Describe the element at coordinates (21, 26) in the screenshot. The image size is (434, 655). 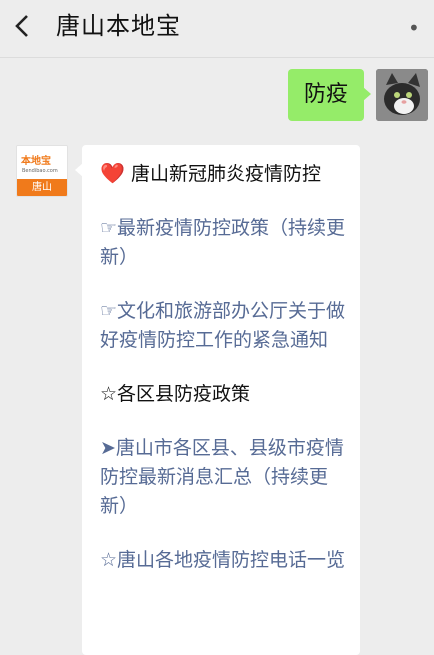
I see `chevron-left-icon` at that location.